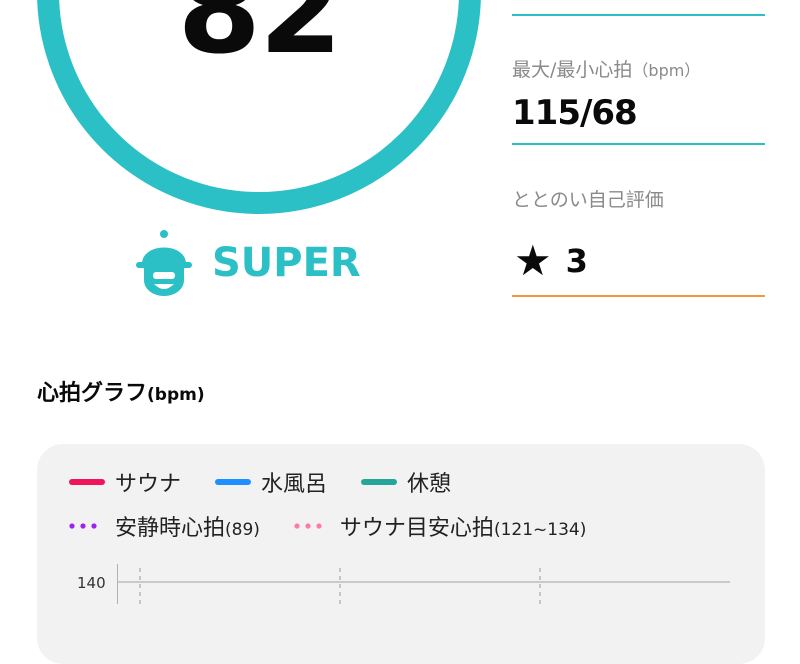 The height and width of the screenshot is (664, 800). Describe the element at coordinates (286, 263) in the screenshot. I see `level-label: SUPER` at that location.